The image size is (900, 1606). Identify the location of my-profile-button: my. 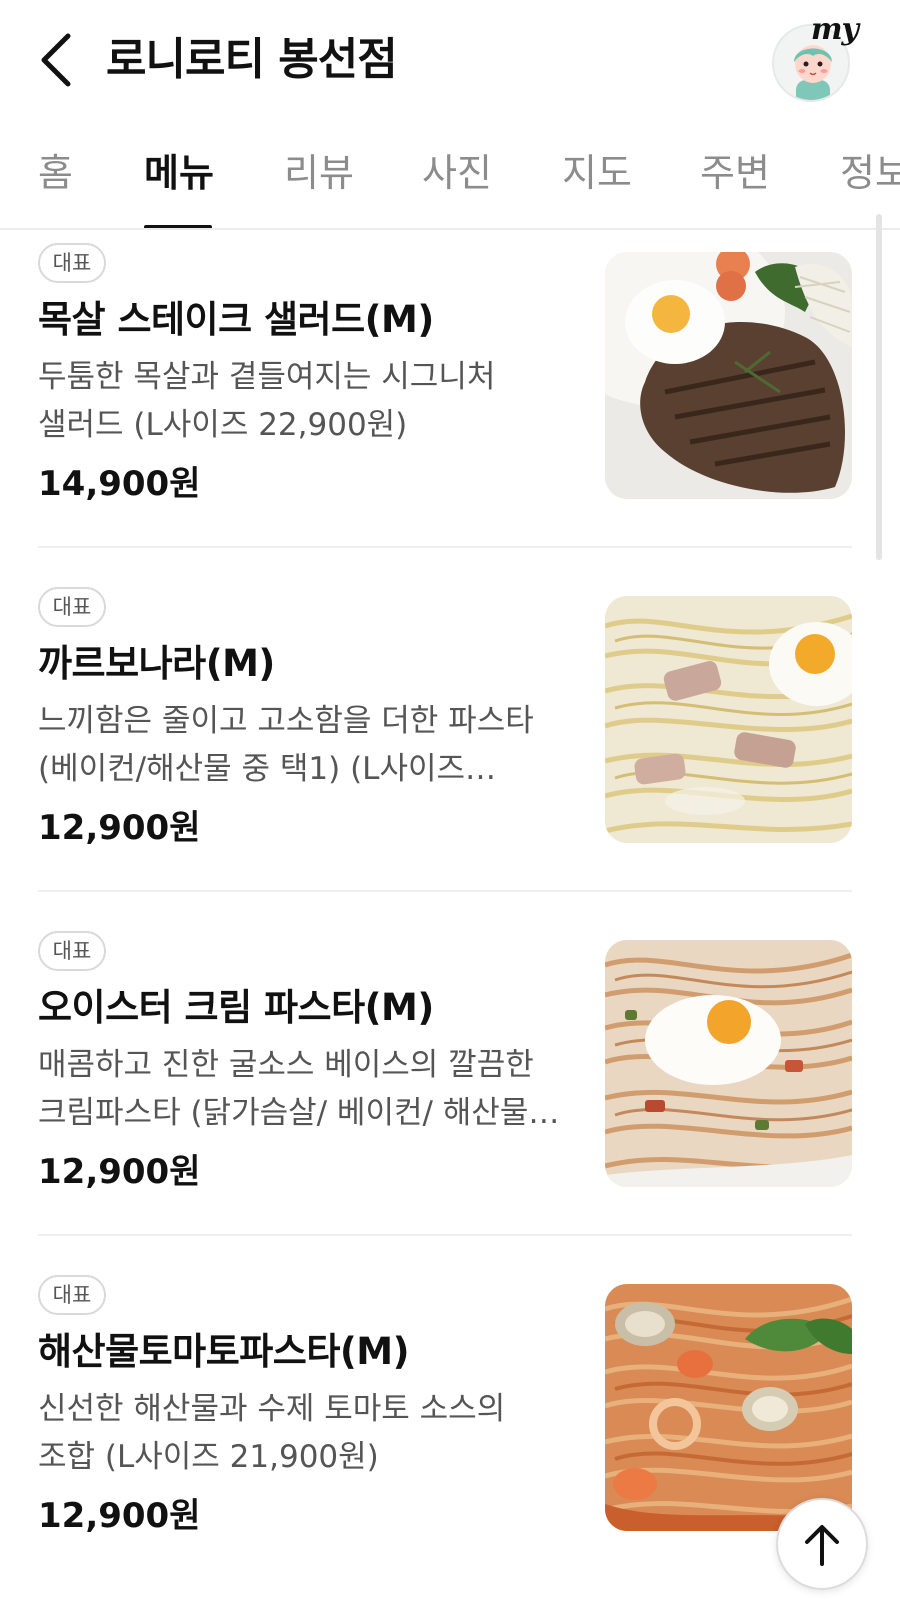
(815, 57).